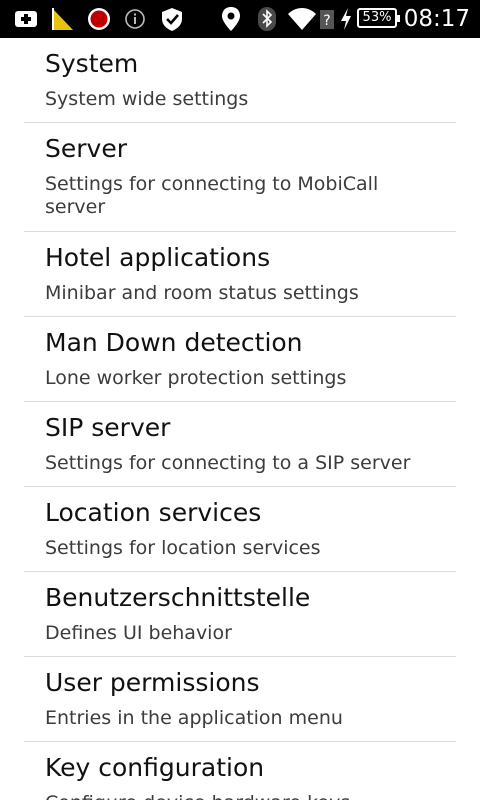 The height and width of the screenshot is (800, 480). I want to click on settings-item-title: Hotel applications, so click(158, 257).